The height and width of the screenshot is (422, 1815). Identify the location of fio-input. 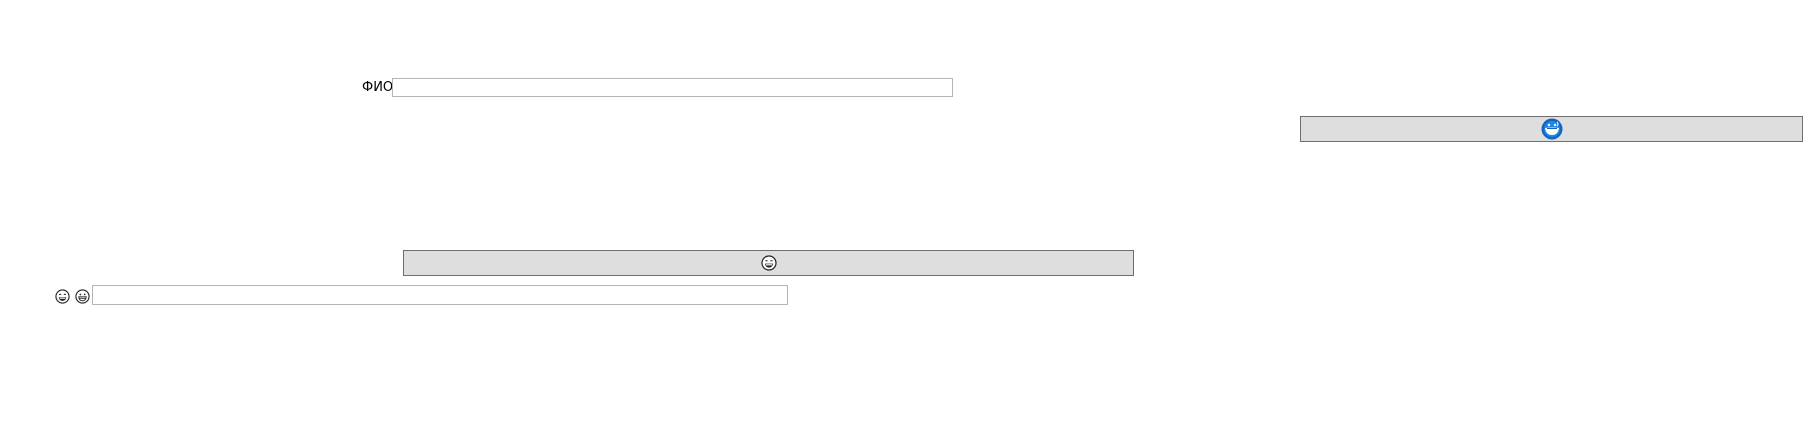
(672, 87).